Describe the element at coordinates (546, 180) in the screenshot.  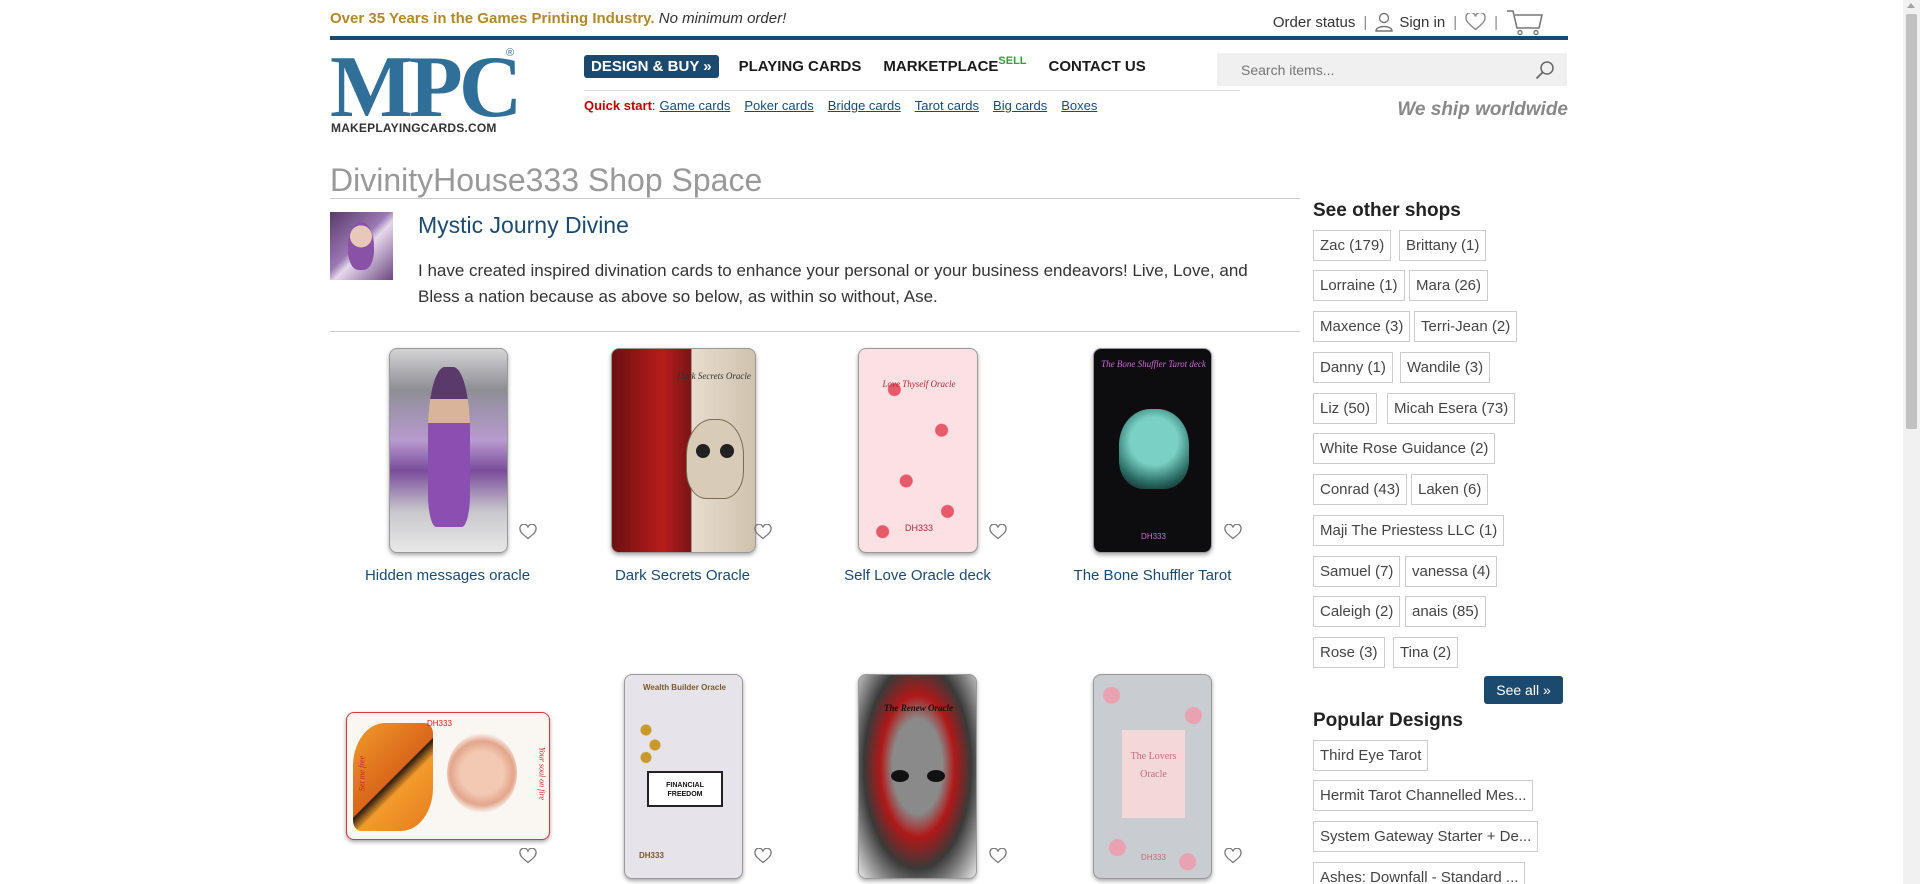
I see `page-title: DivinityHouse333 Shop Space` at that location.